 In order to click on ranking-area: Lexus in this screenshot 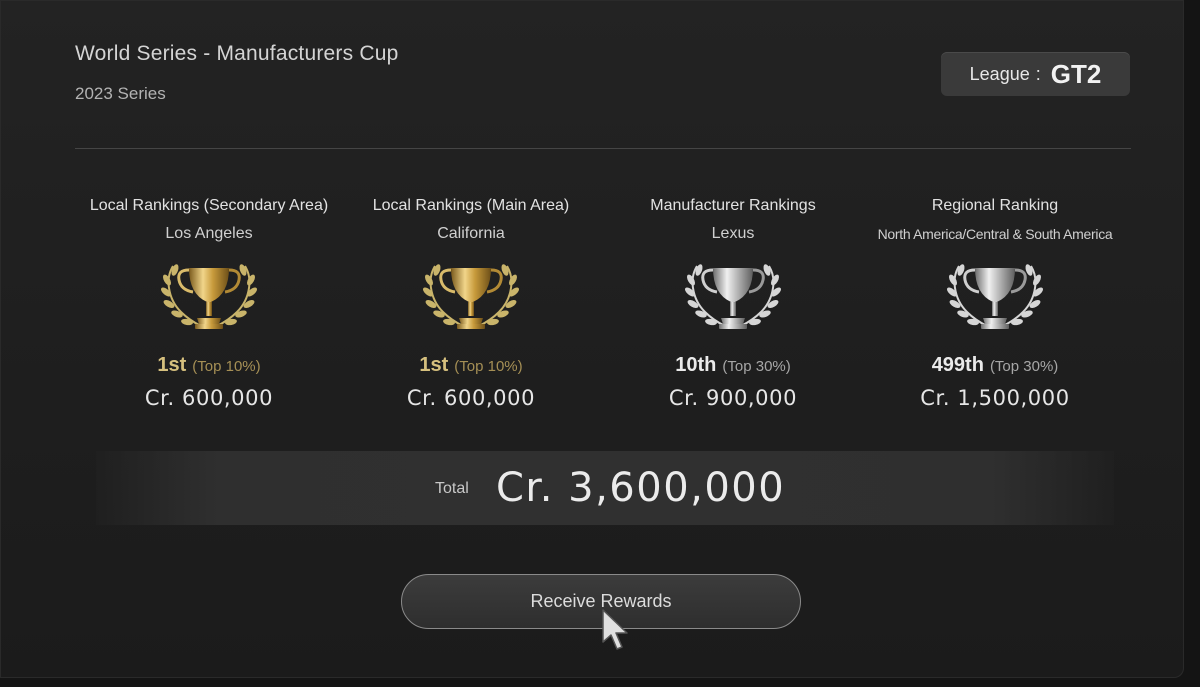, I will do `click(733, 233)`.